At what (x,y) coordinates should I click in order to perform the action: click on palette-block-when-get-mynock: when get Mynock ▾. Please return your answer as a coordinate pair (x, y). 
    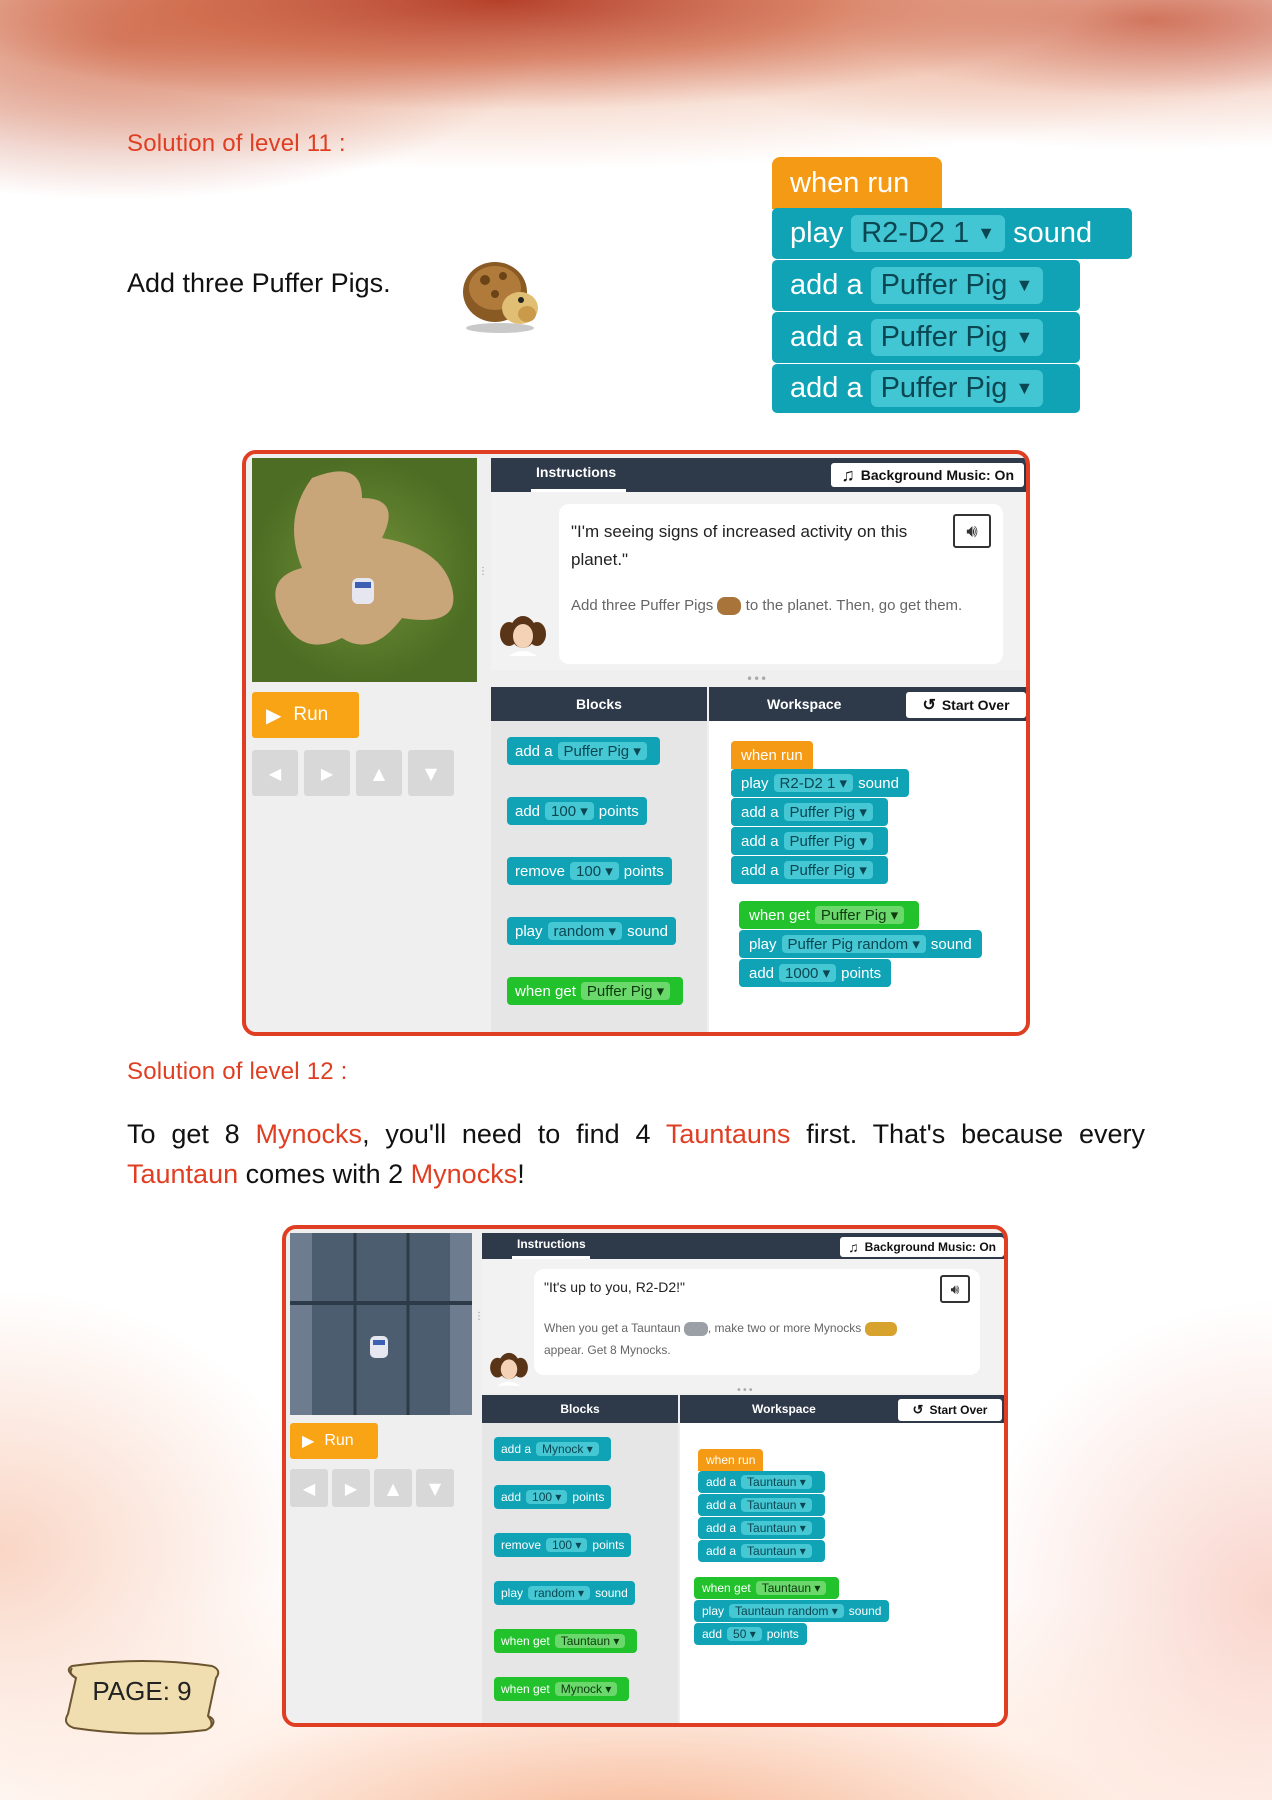
    Looking at the image, I should click on (562, 1689).